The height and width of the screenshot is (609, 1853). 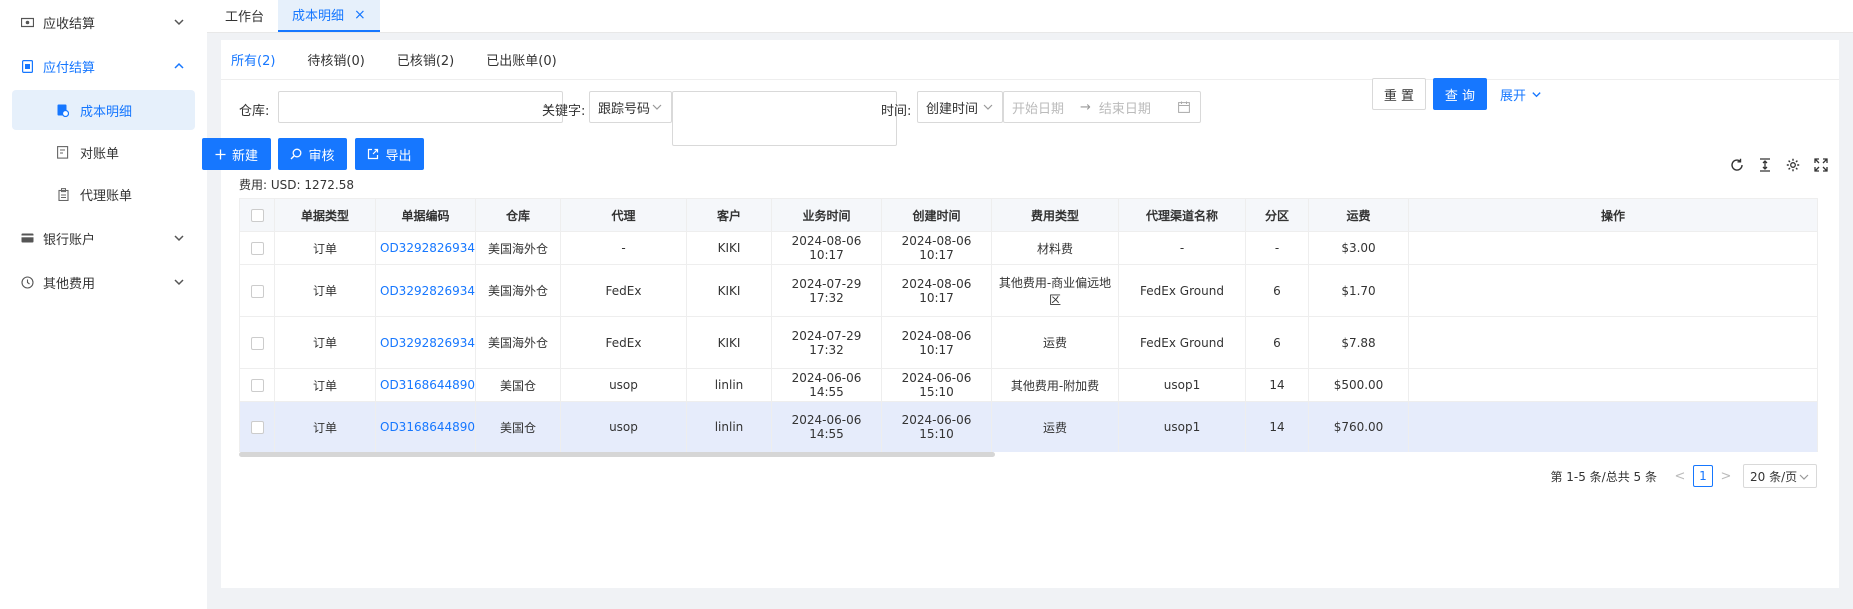 I want to click on arrow-right-icon: →, so click(x=1085, y=107).